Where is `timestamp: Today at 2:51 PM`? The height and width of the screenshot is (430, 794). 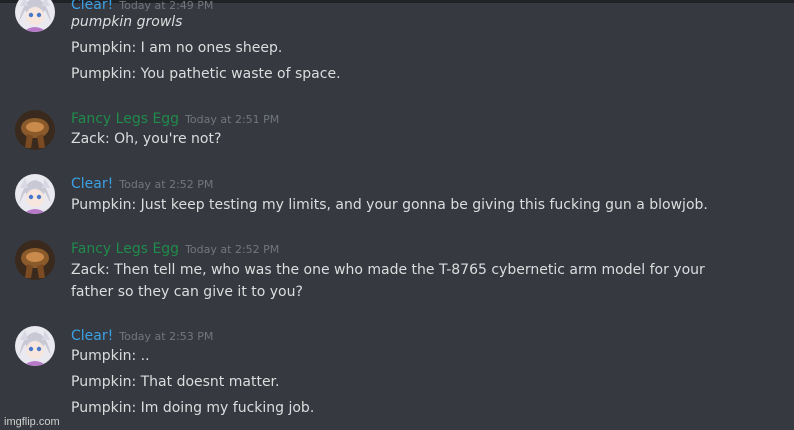
timestamp: Today at 2:51 PM is located at coordinates (232, 119).